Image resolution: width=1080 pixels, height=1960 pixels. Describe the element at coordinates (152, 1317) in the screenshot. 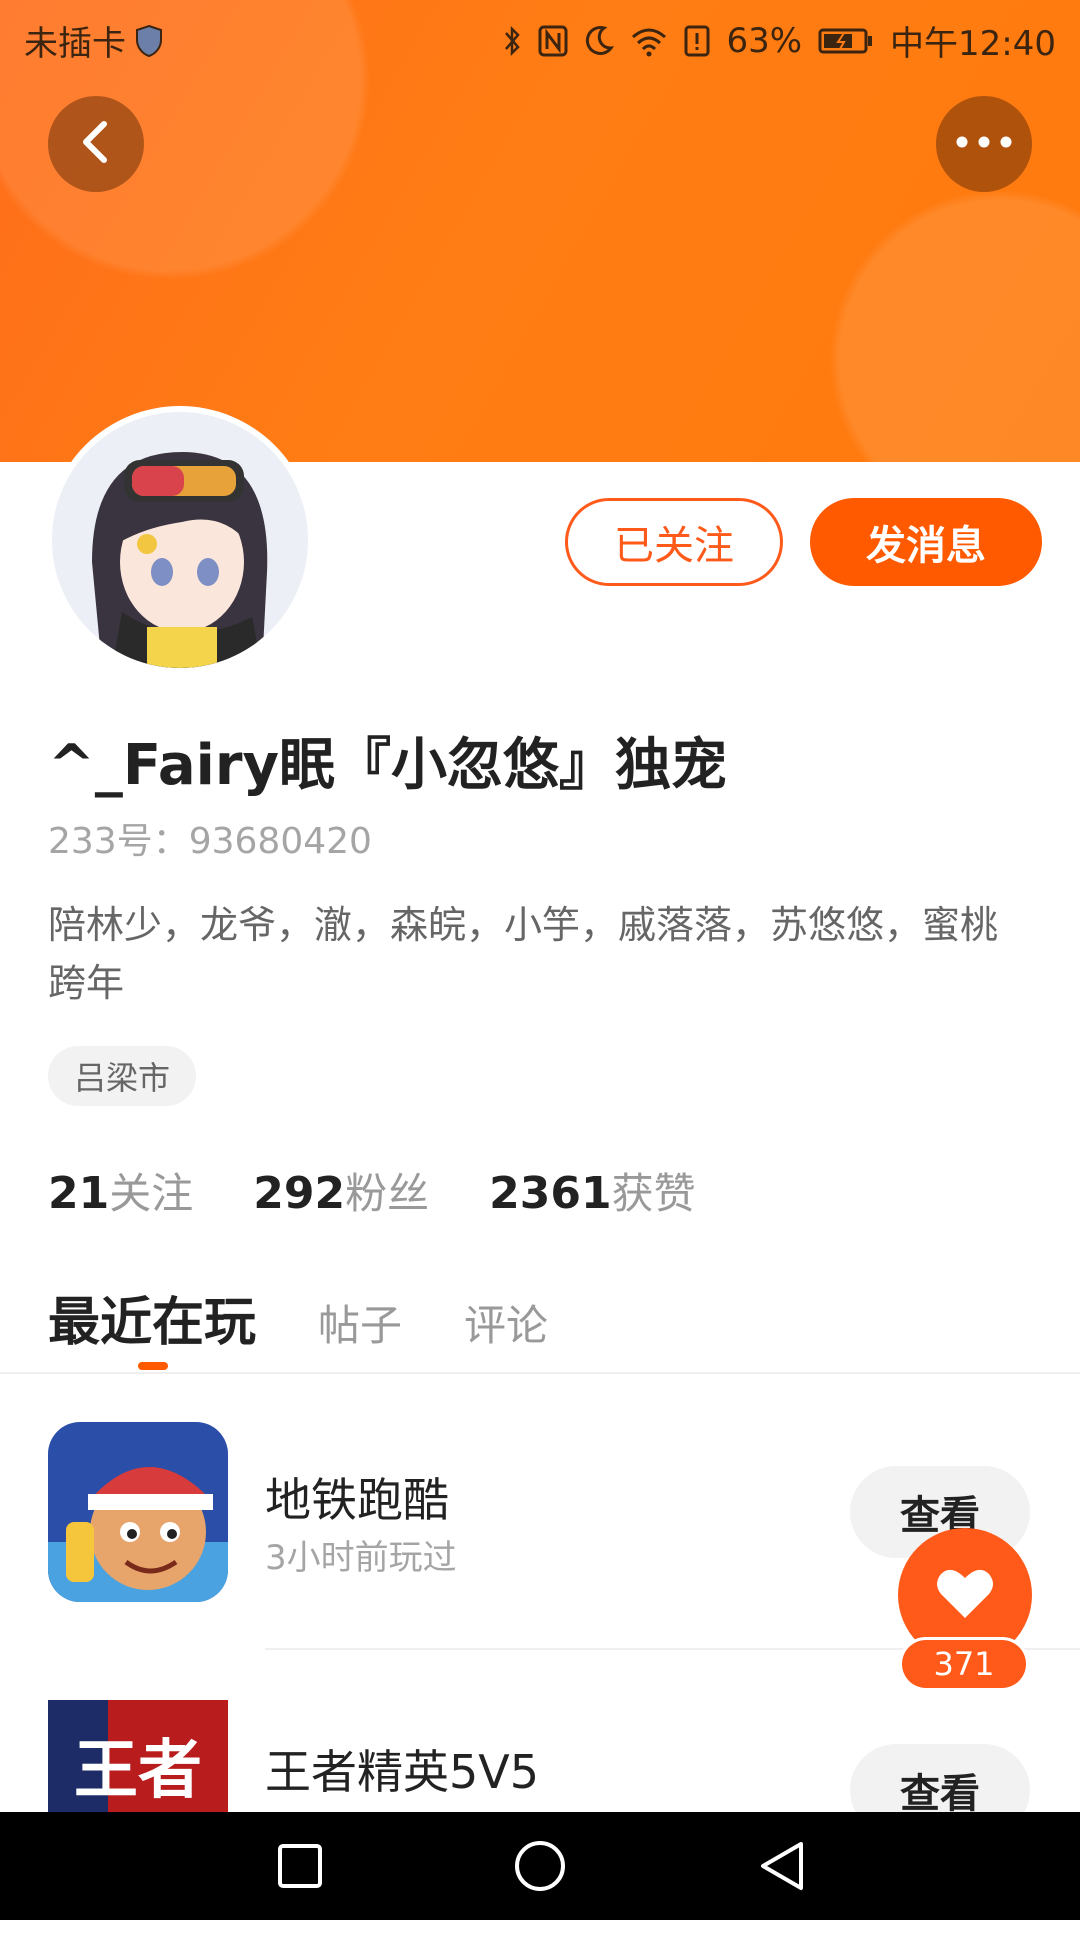

I see `tab-recent-games: 最近在玩` at that location.